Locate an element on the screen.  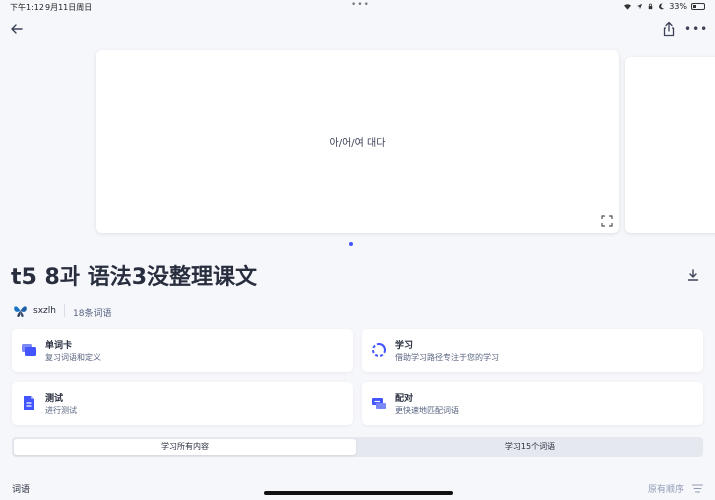
mode-flashcards-button: 单词卡 复习词语和定义 is located at coordinates (182, 350).